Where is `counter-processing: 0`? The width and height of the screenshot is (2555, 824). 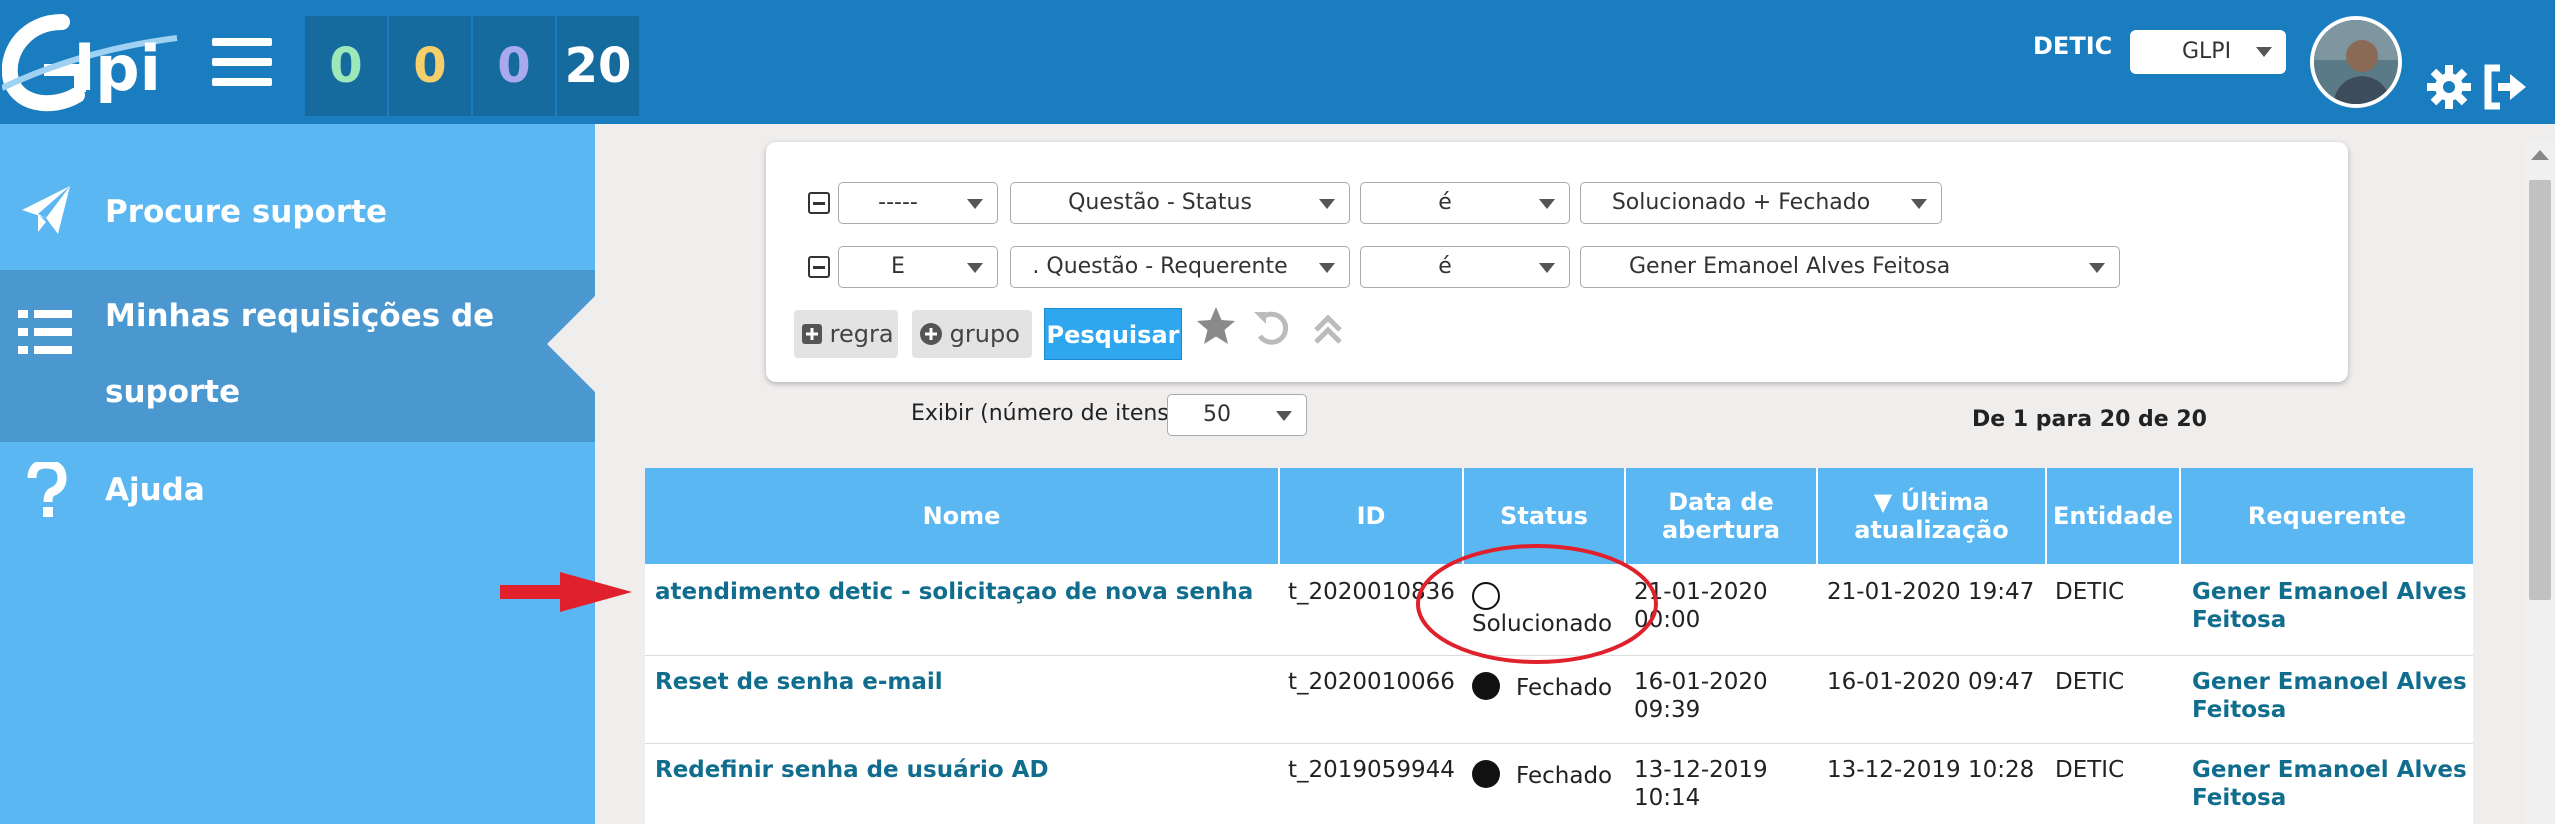 counter-processing: 0 is located at coordinates (430, 66).